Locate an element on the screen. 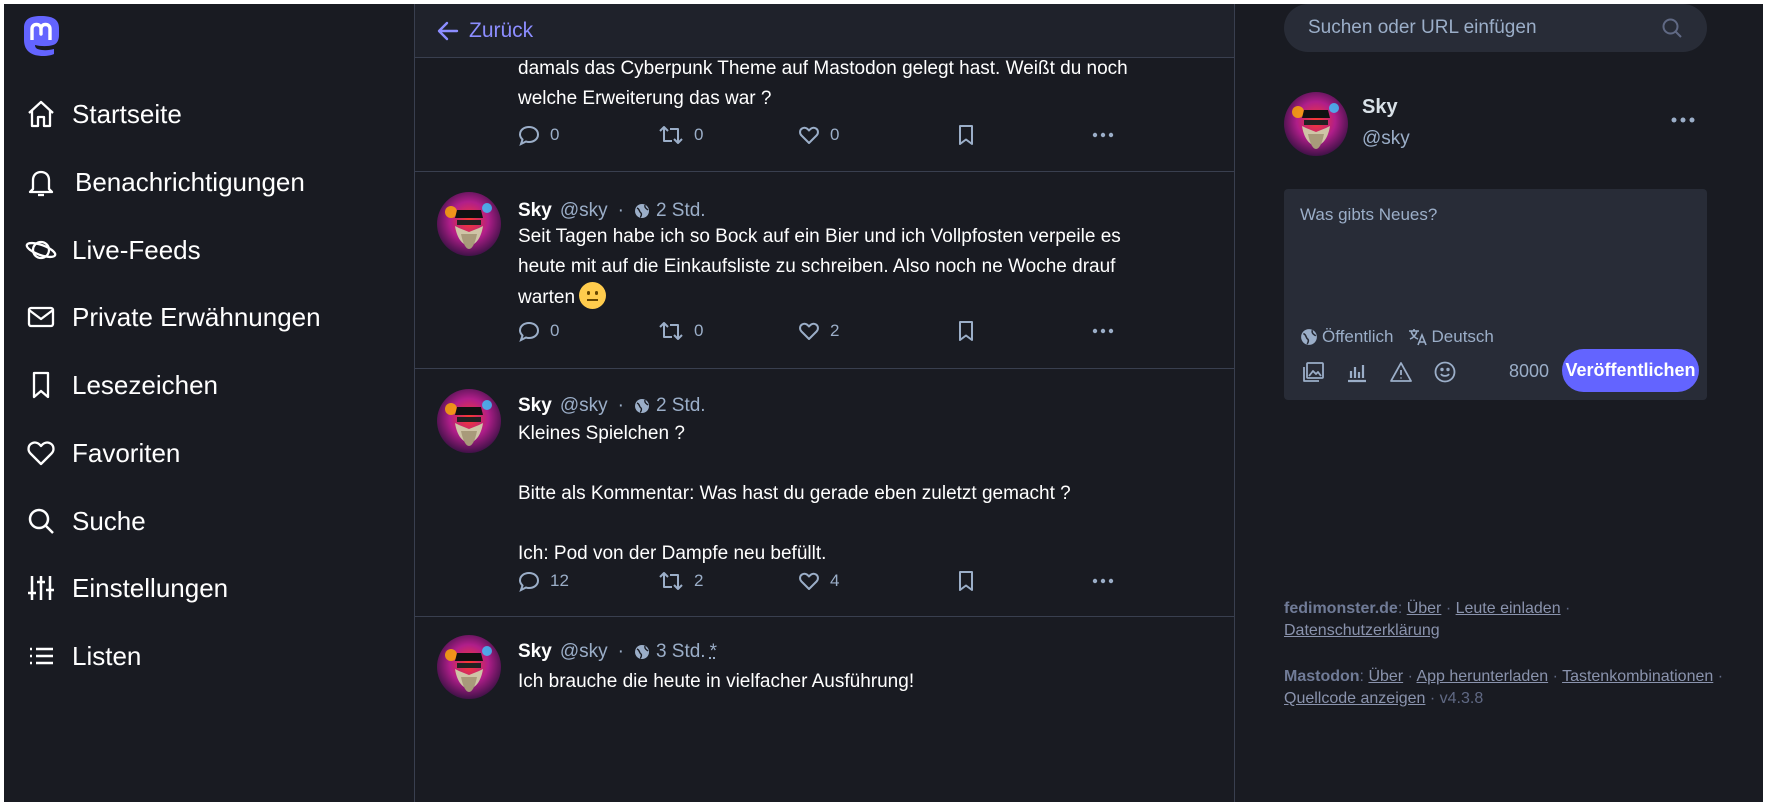  favourite-button: 2 is located at coordinates (818, 331).